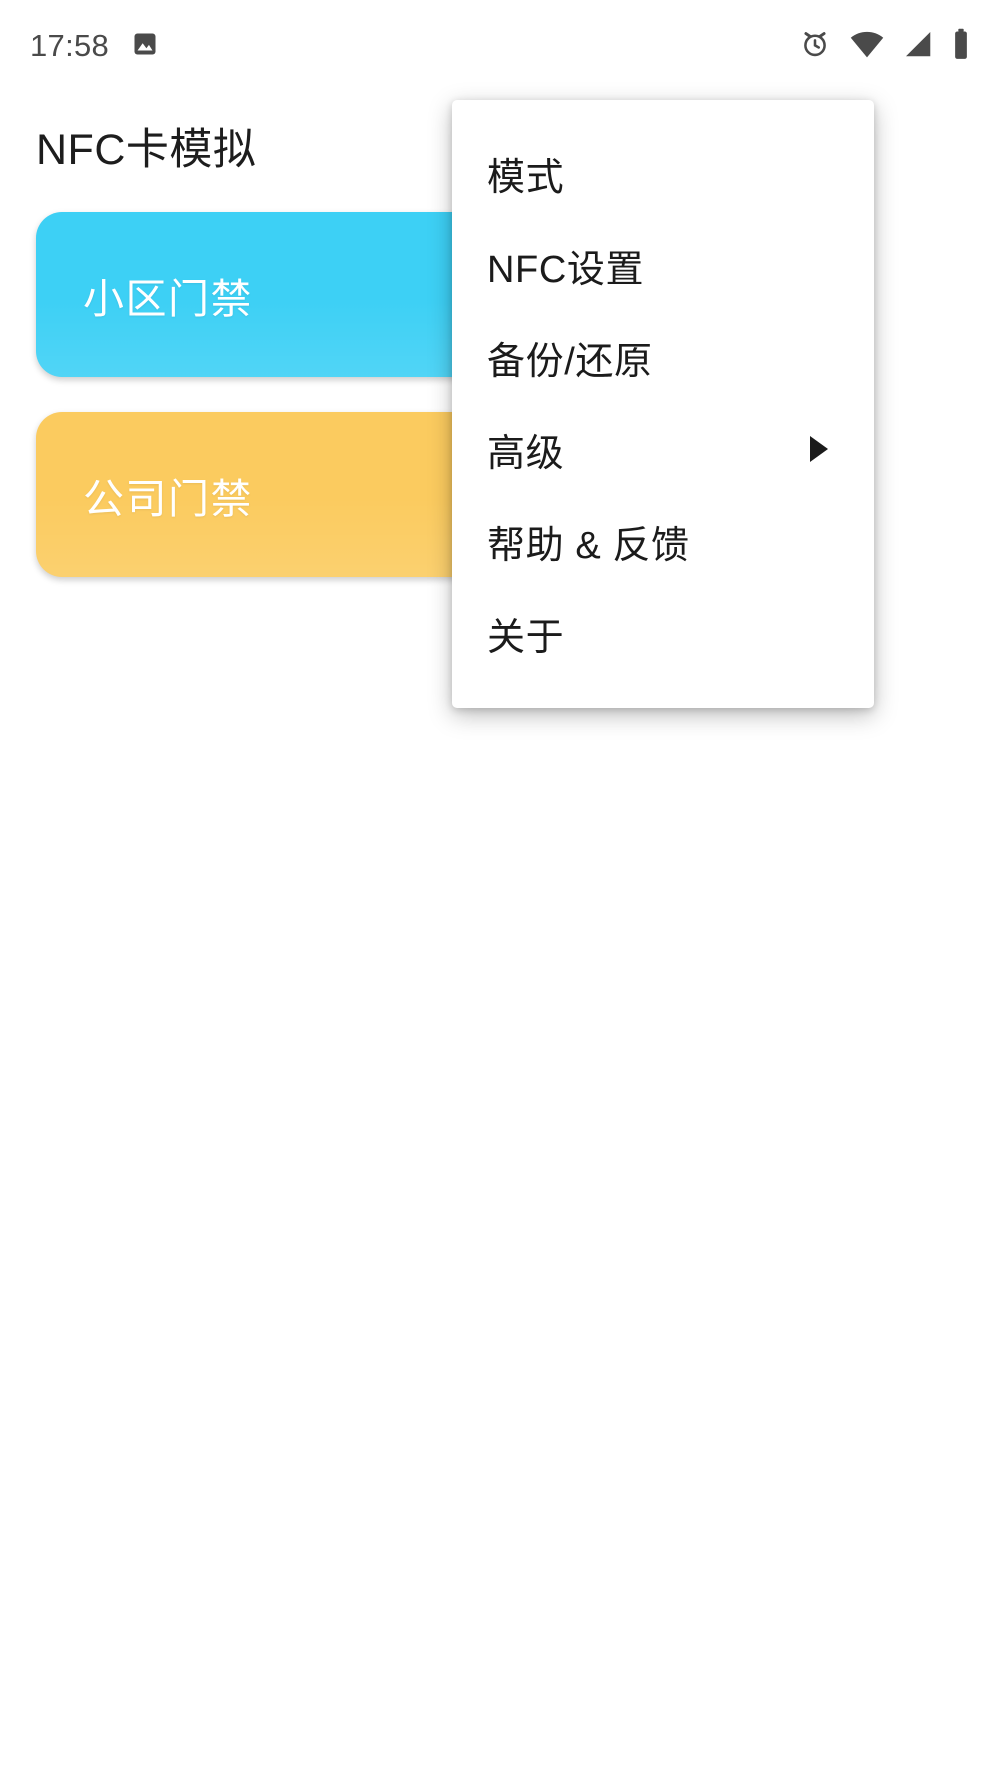 The width and height of the screenshot is (1000, 1777). What do you see at coordinates (961, 46) in the screenshot?
I see `battery-icon` at bounding box center [961, 46].